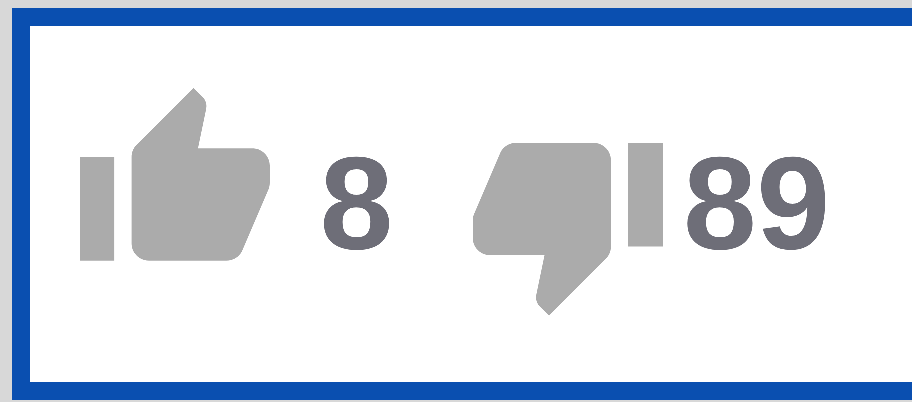  I want to click on vote-count: 8, so click(357, 204).